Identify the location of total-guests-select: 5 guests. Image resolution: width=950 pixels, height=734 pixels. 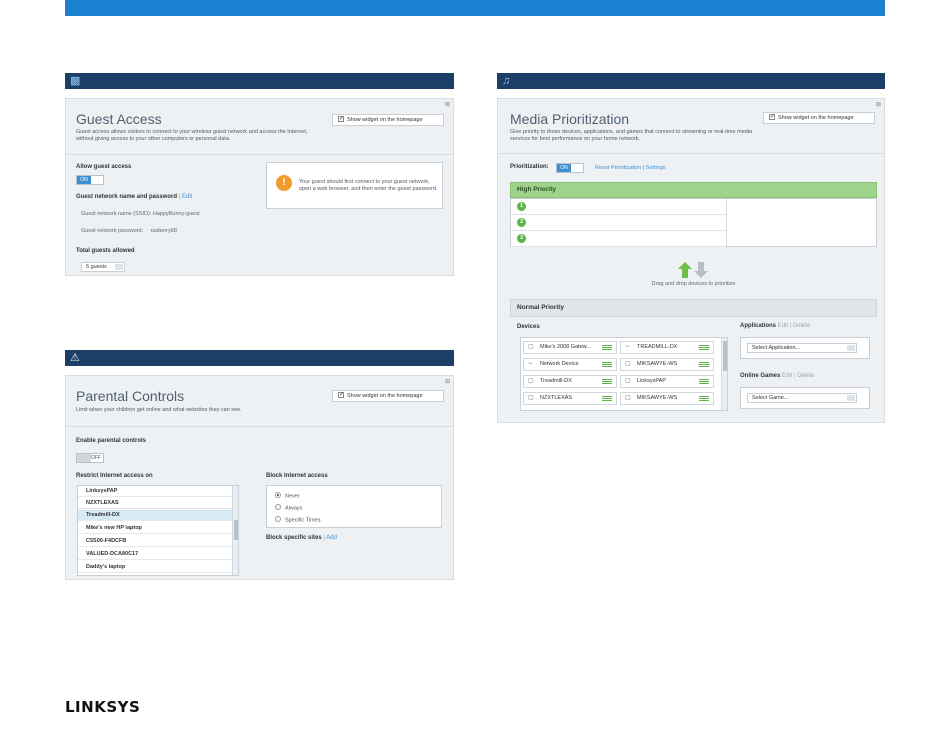
(103, 267).